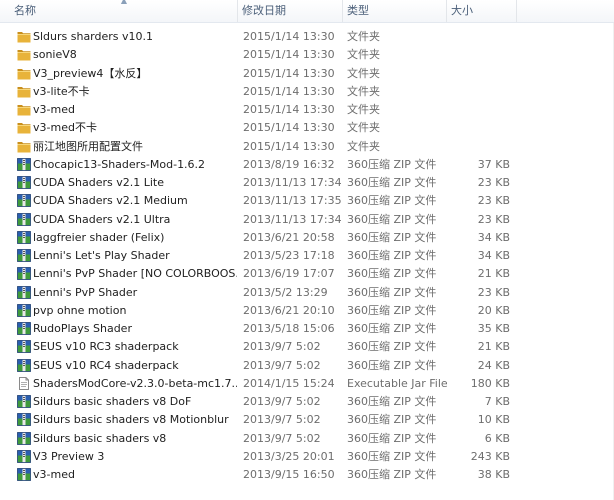  I want to click on file-name: Sldurs sharders v10.1, so click(93, 36).